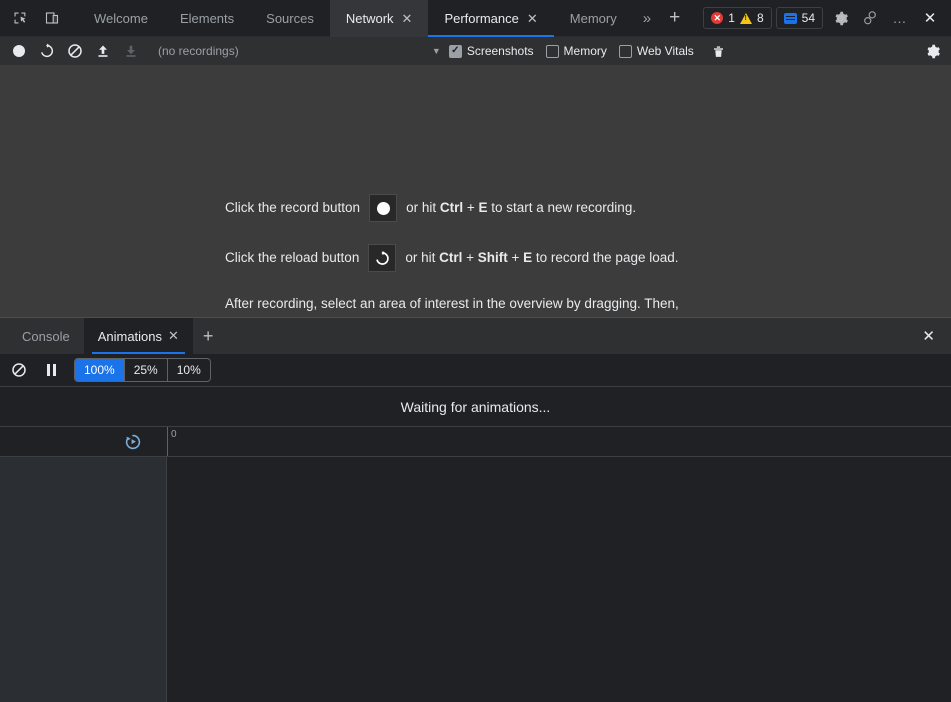  Describe the element at coordinates (198, 51) in the screenshot. I see `recordings-status: (no recordings)` at that location.